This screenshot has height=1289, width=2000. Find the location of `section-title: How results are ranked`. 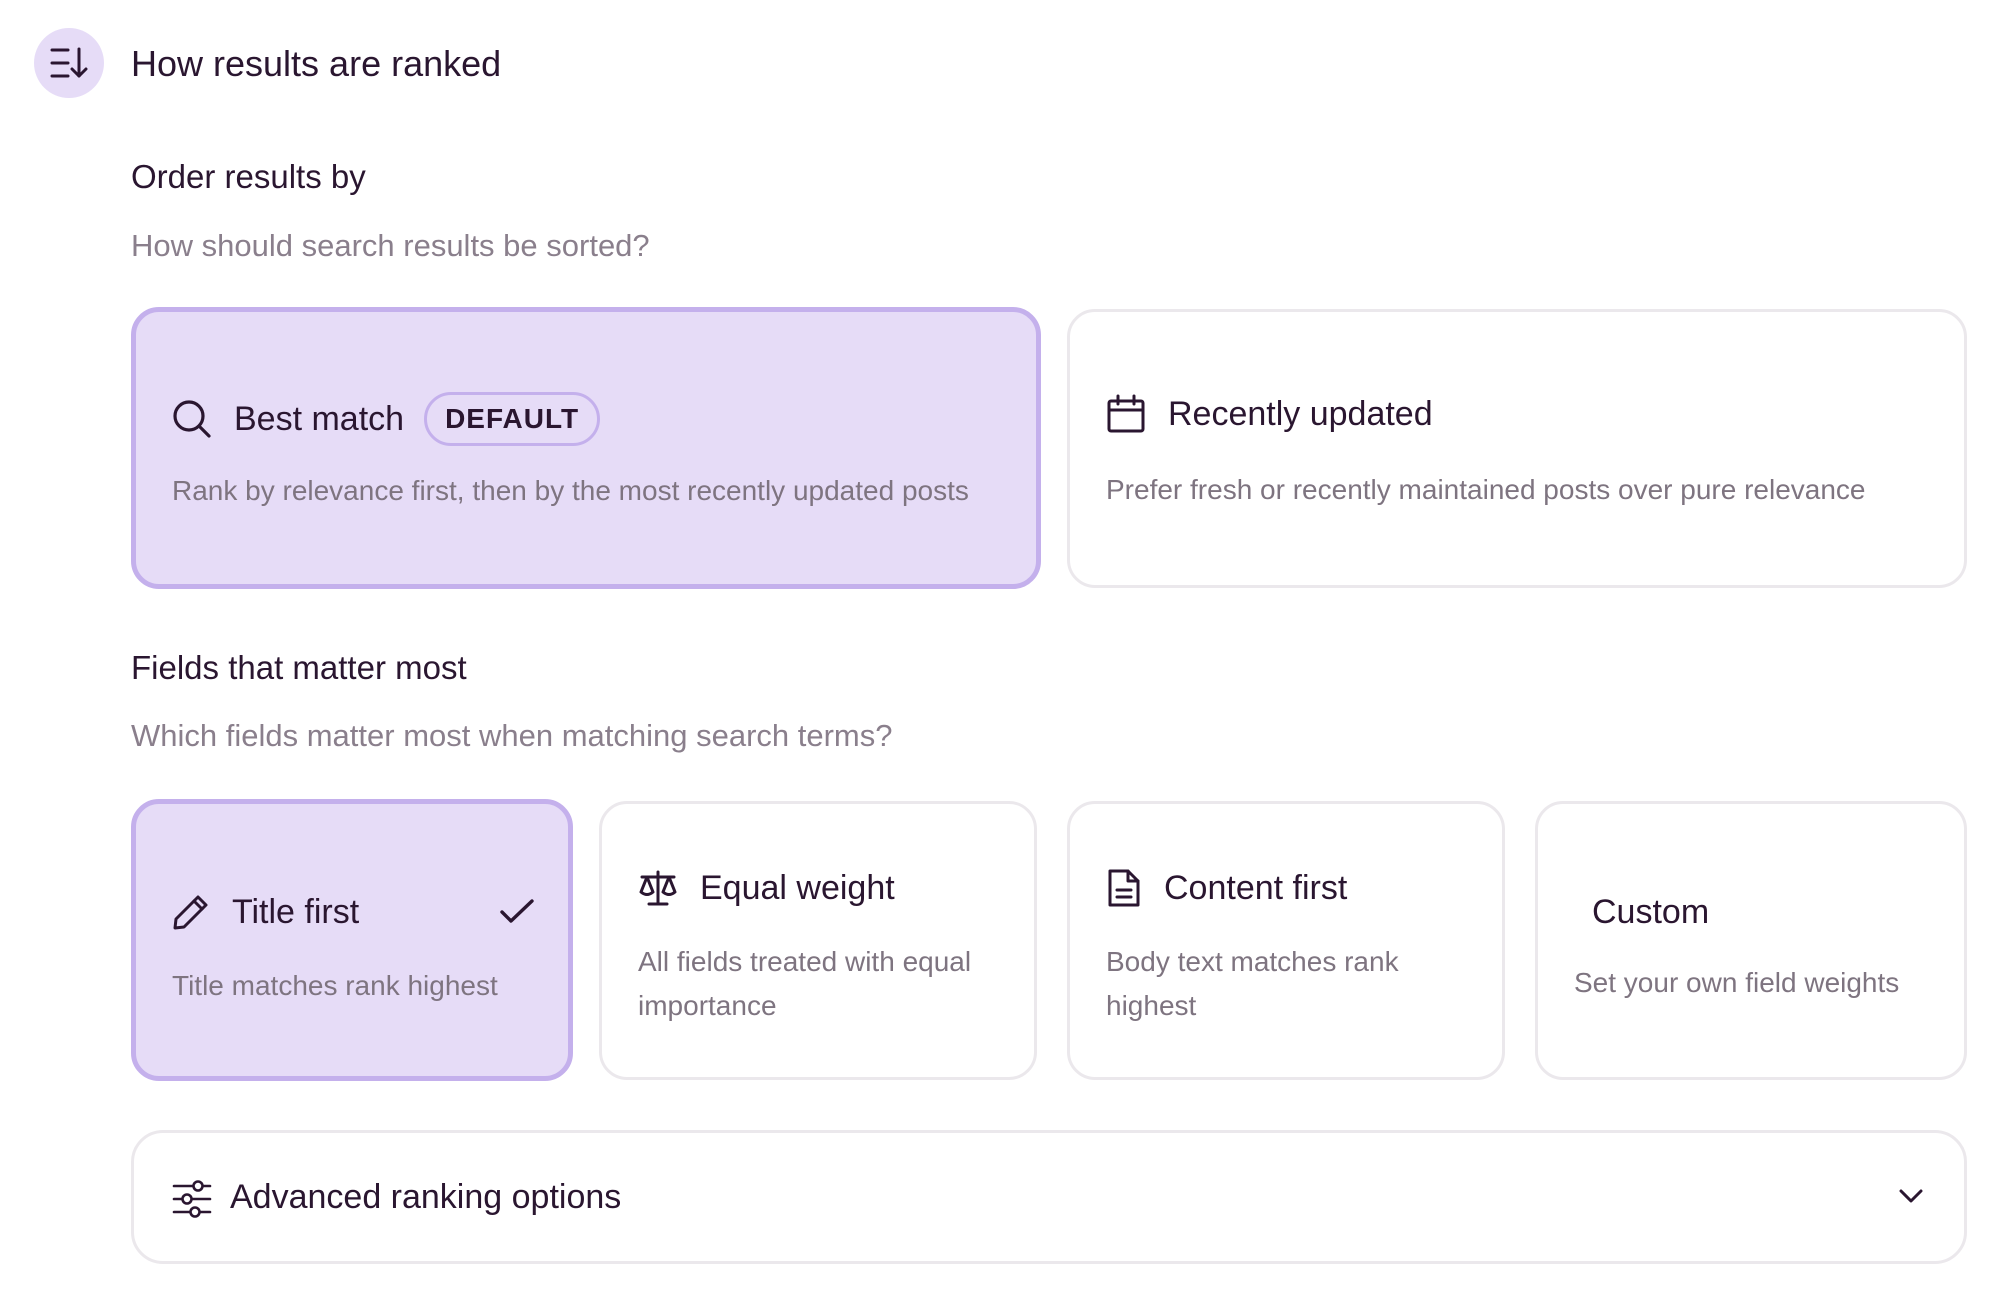

section-title: How results are ranked is located at coordinates (316, 63).